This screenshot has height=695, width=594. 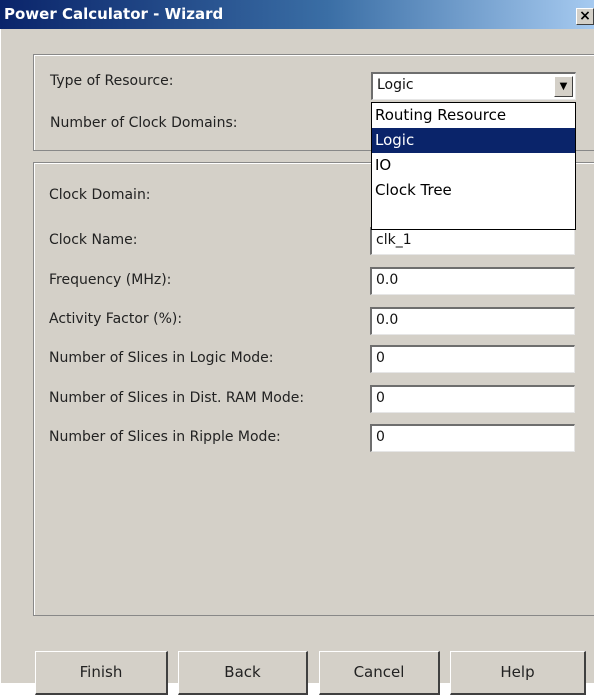 What do you see at coordinates (165, 437) in the screenshot?
I see `slices-ripple-label: Number of Slices in Ripple Mode:` at bounding box center [165, 437].